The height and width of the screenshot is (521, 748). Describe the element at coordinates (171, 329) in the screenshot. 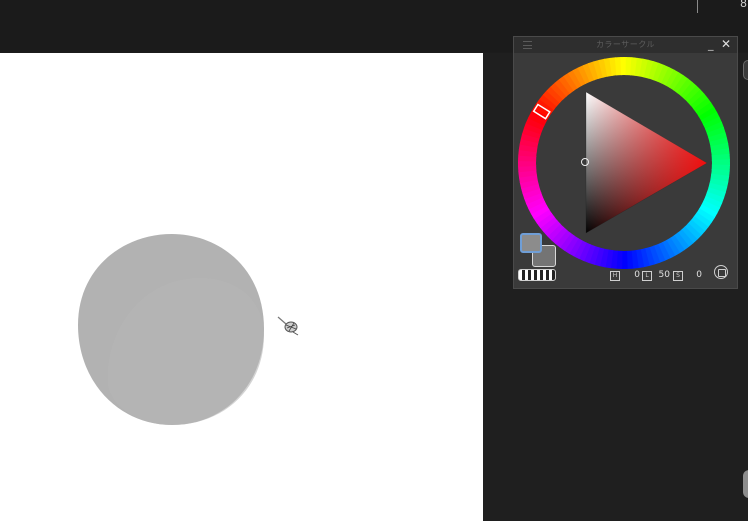

I see `painted-circle` at that location.